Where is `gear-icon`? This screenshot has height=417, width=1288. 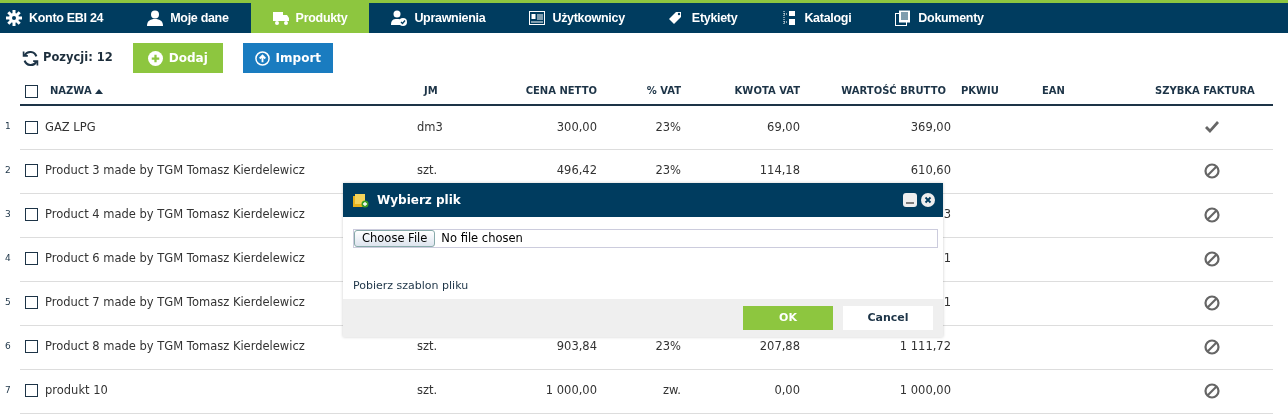
gear-icon is located at coordinates (14, 18).